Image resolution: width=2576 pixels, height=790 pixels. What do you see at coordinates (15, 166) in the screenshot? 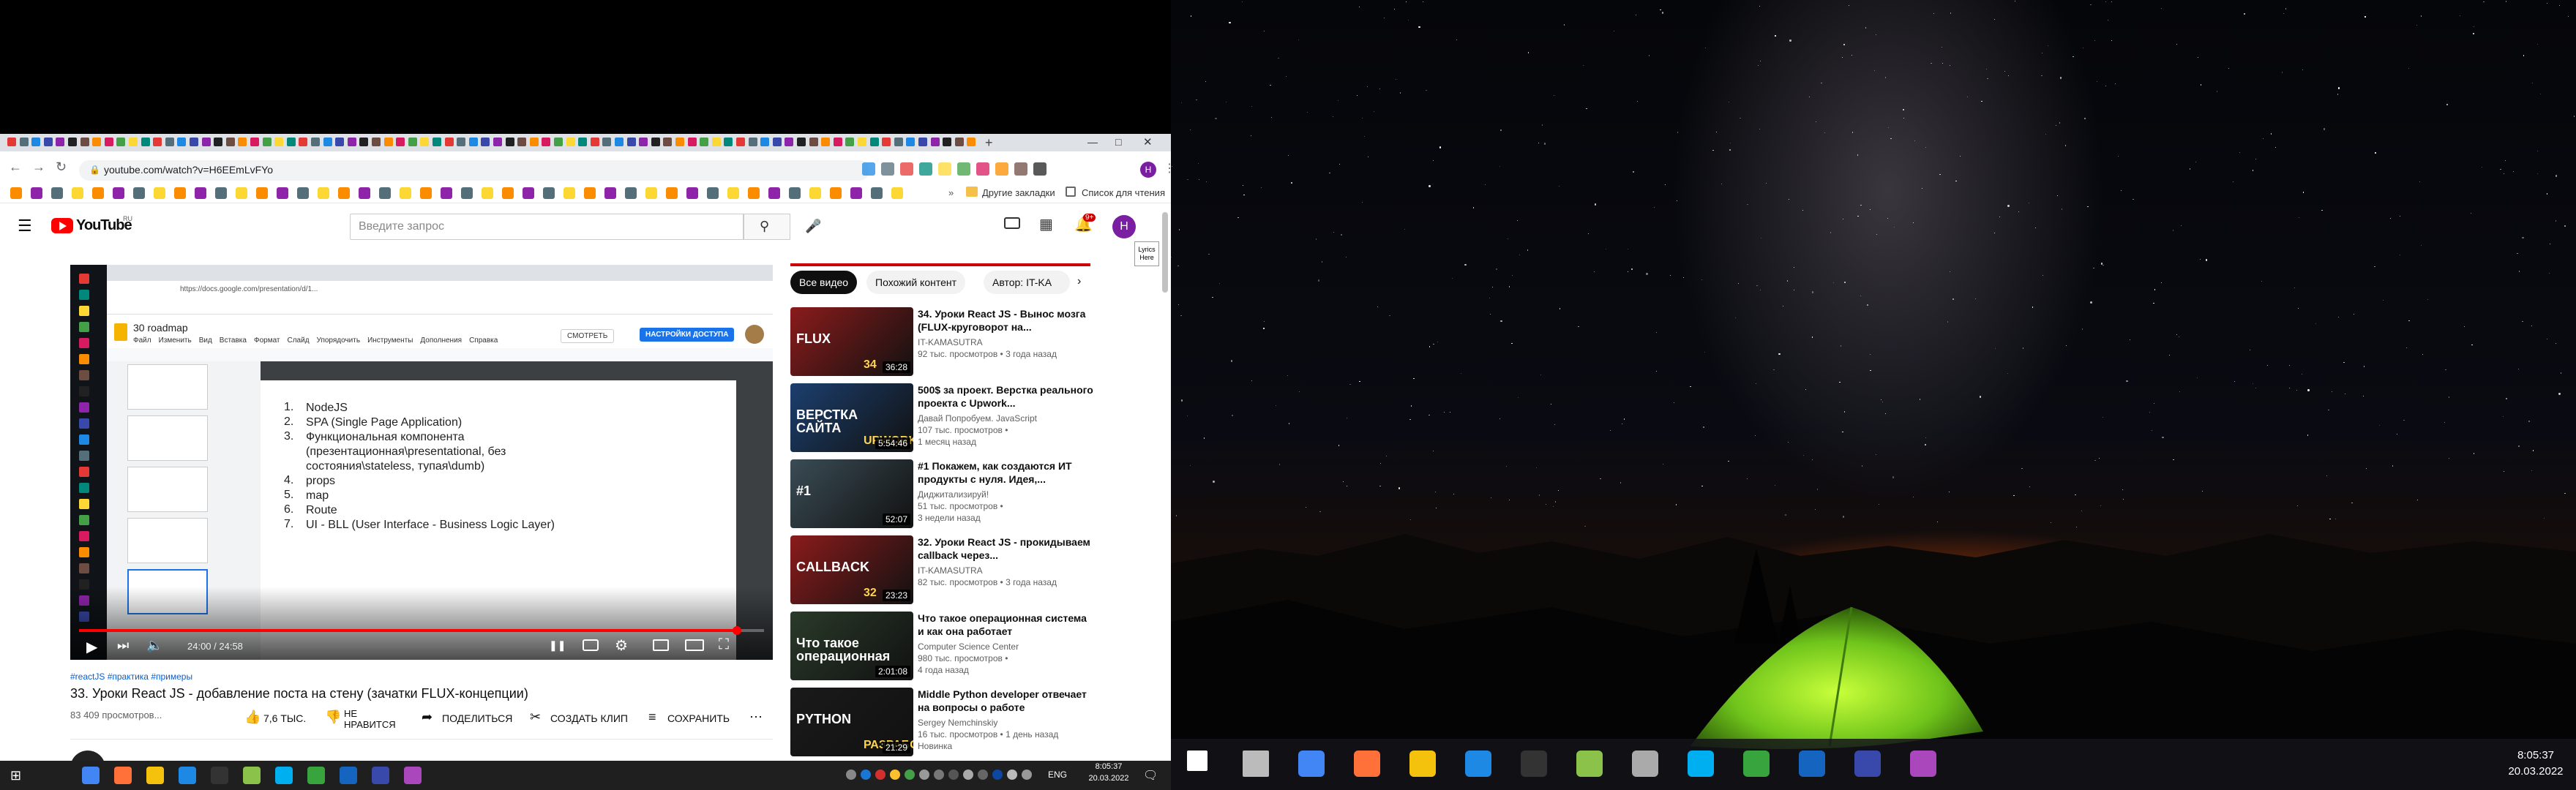
I see `back-icon: ←` at bounding box center [15, 166].